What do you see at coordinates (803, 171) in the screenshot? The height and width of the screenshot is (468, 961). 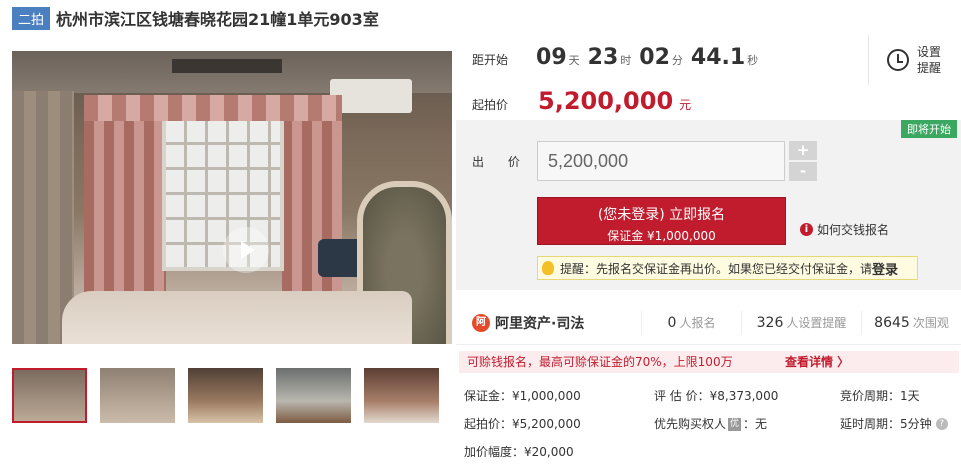 I see `decrease-bid-button: -` at bounding box center [803, 171].